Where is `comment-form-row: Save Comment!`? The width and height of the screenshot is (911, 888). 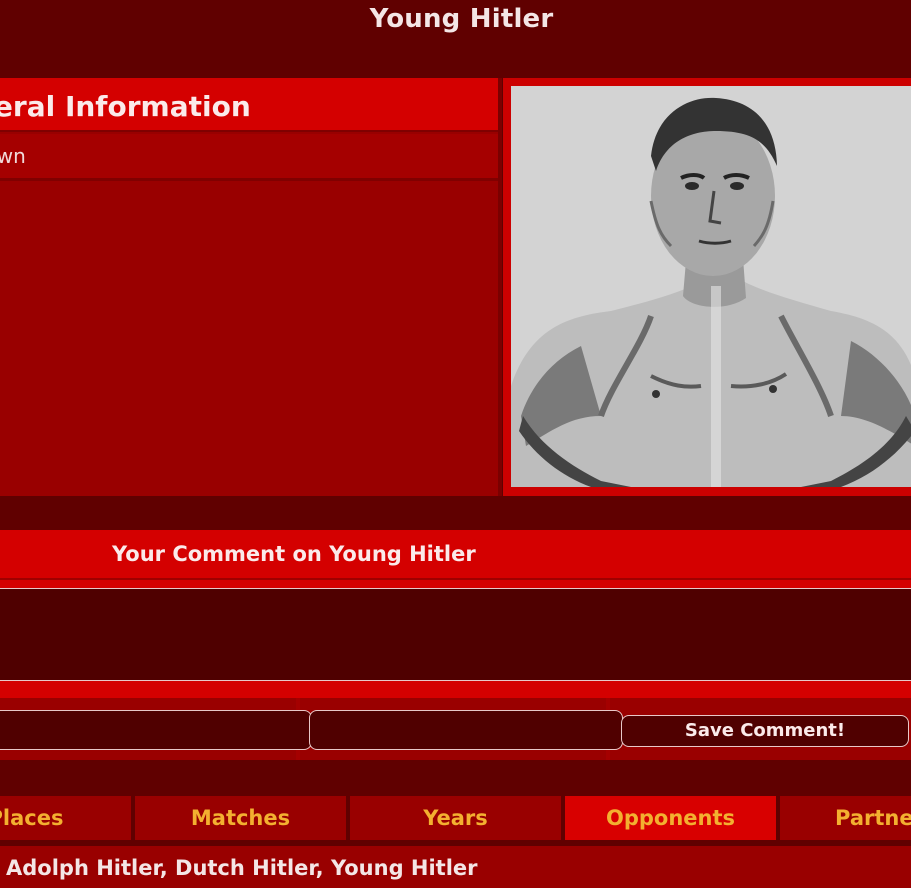 comment-form-row: Save Comment! is located at coordinates (455, 729).